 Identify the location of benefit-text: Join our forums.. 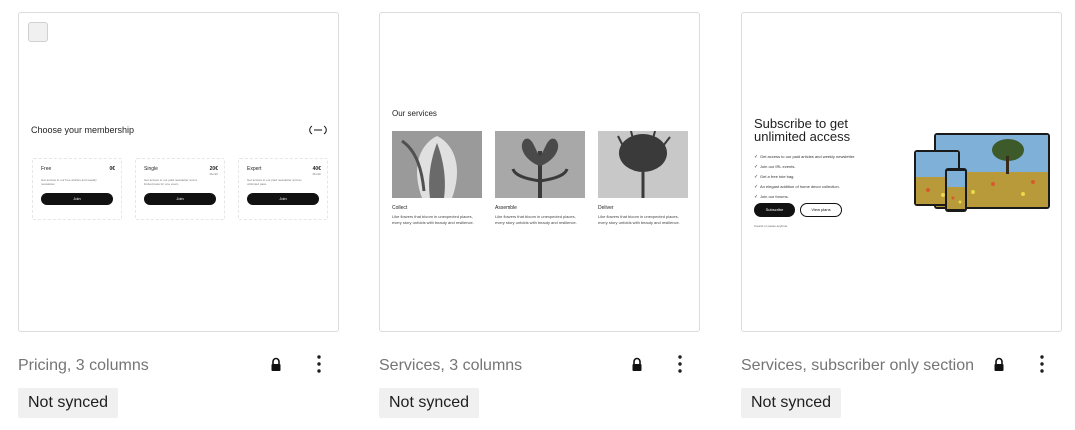
(774, 196).